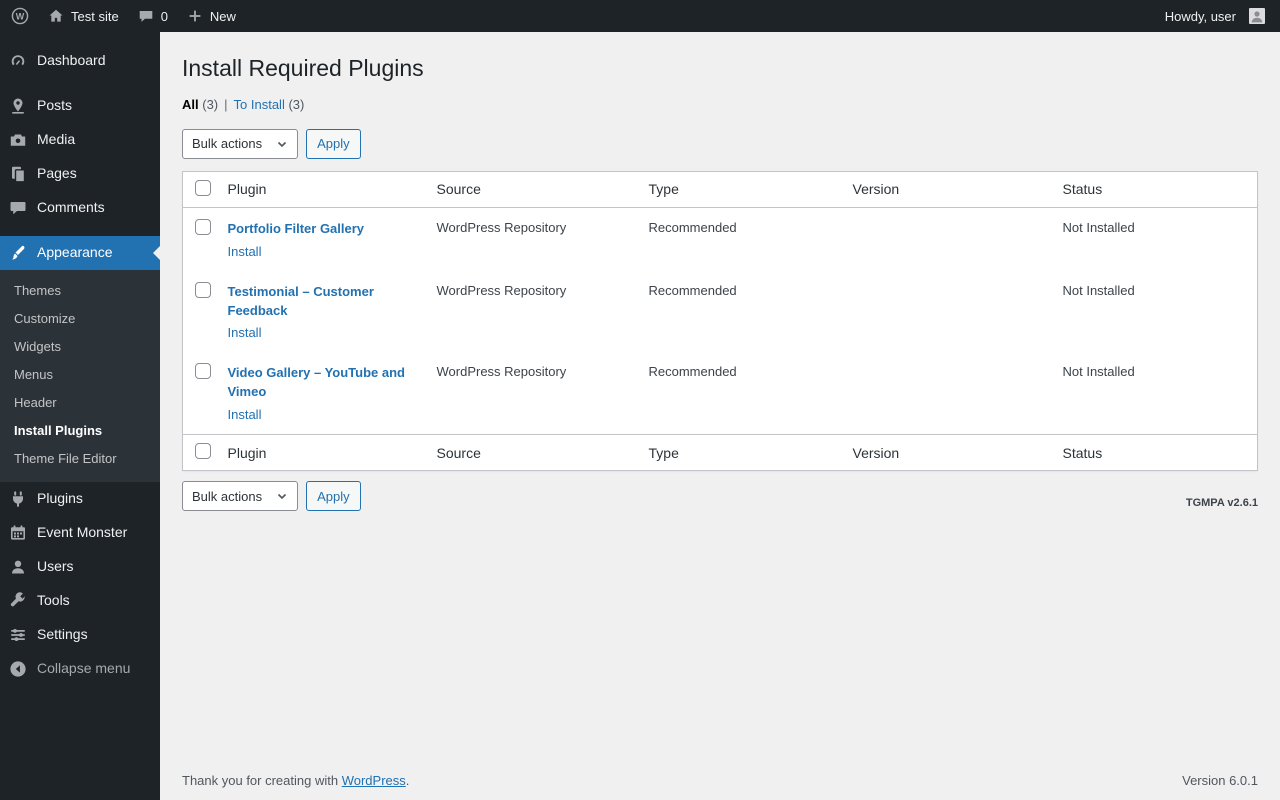 Image resolution: width=1280 pixels, height=800 pixels. Describe the element at coordinates (146, 16) in the screenshot. I see `comment-bubble-icon` at that location.